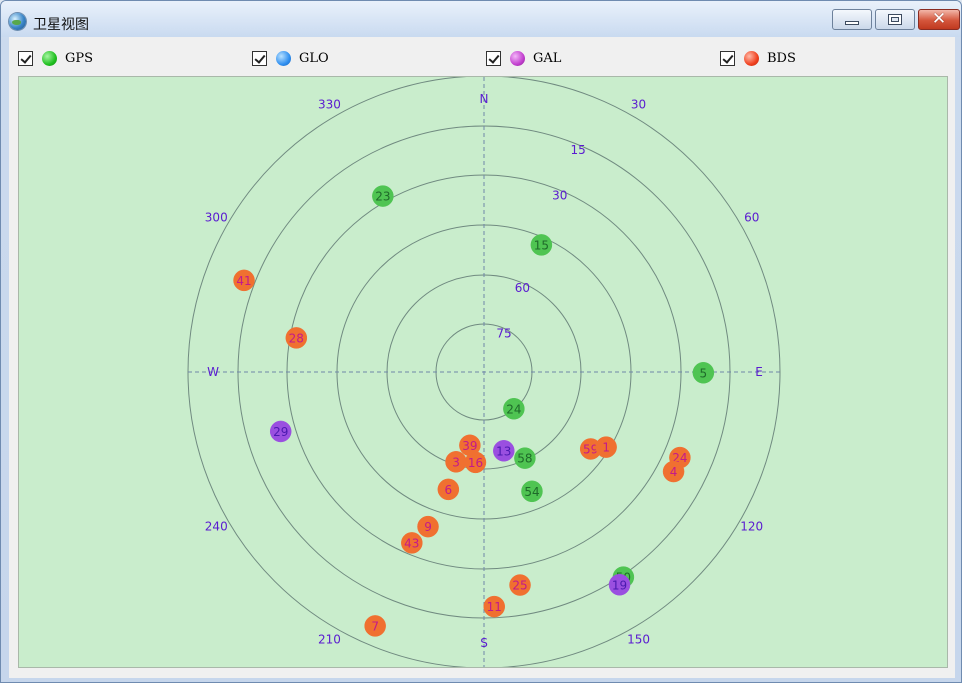 The image size is (962, 683). Describe the element at coordinates (727, 58) in the screenshot. I see `bds-checkbox` at that location.